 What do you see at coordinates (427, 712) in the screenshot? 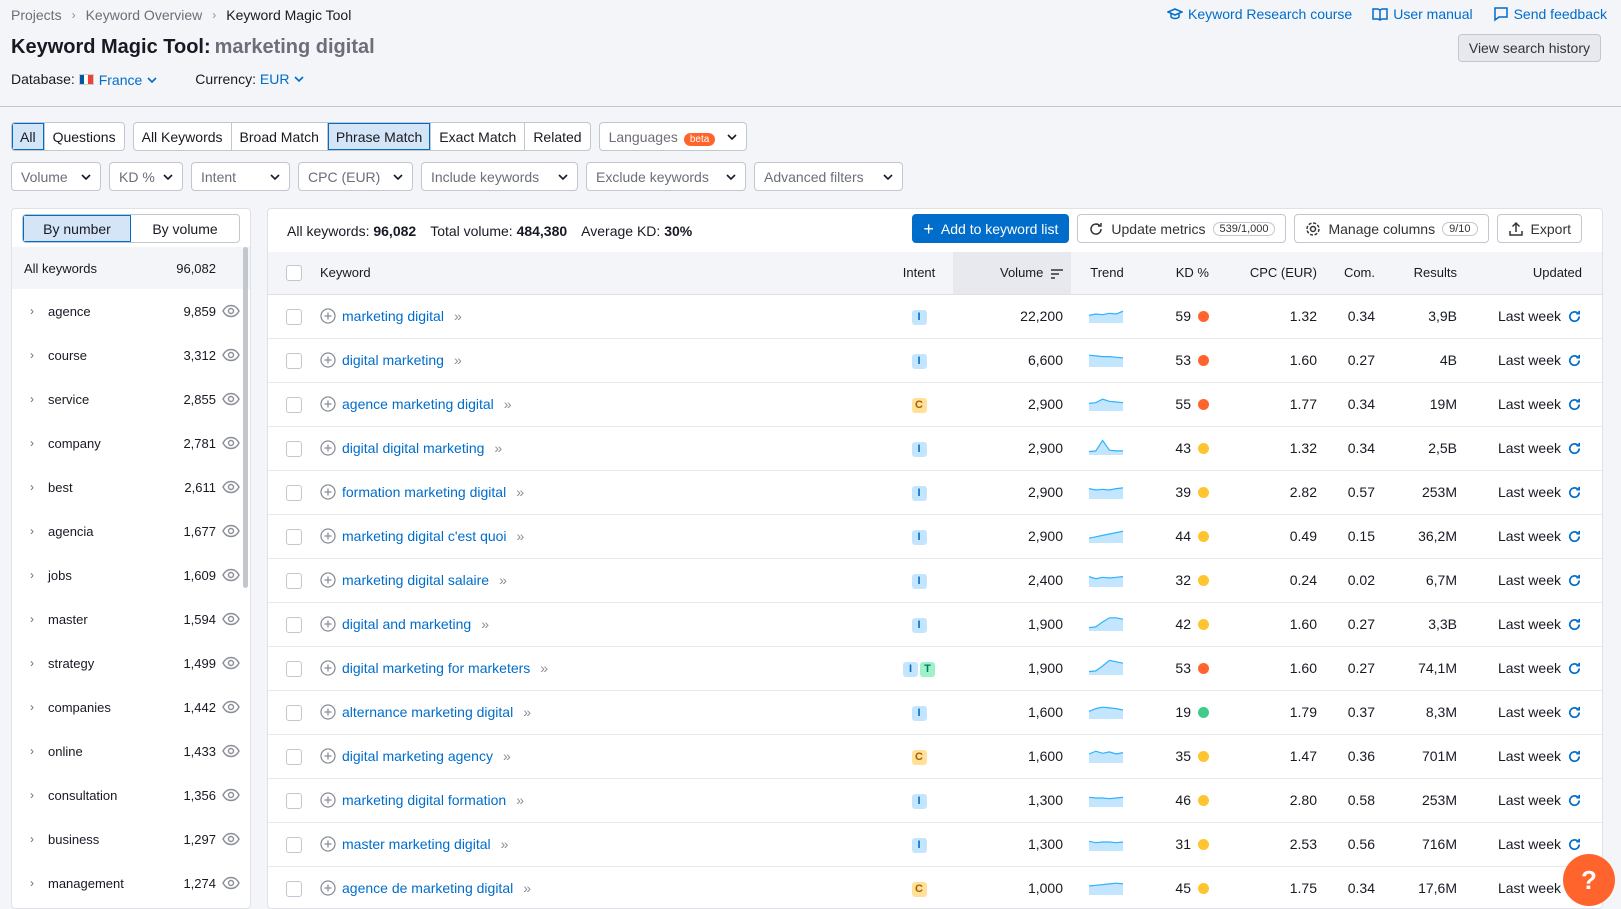
I see `keyword-link: alternance marketing digital` at bounding box center [427, 712].